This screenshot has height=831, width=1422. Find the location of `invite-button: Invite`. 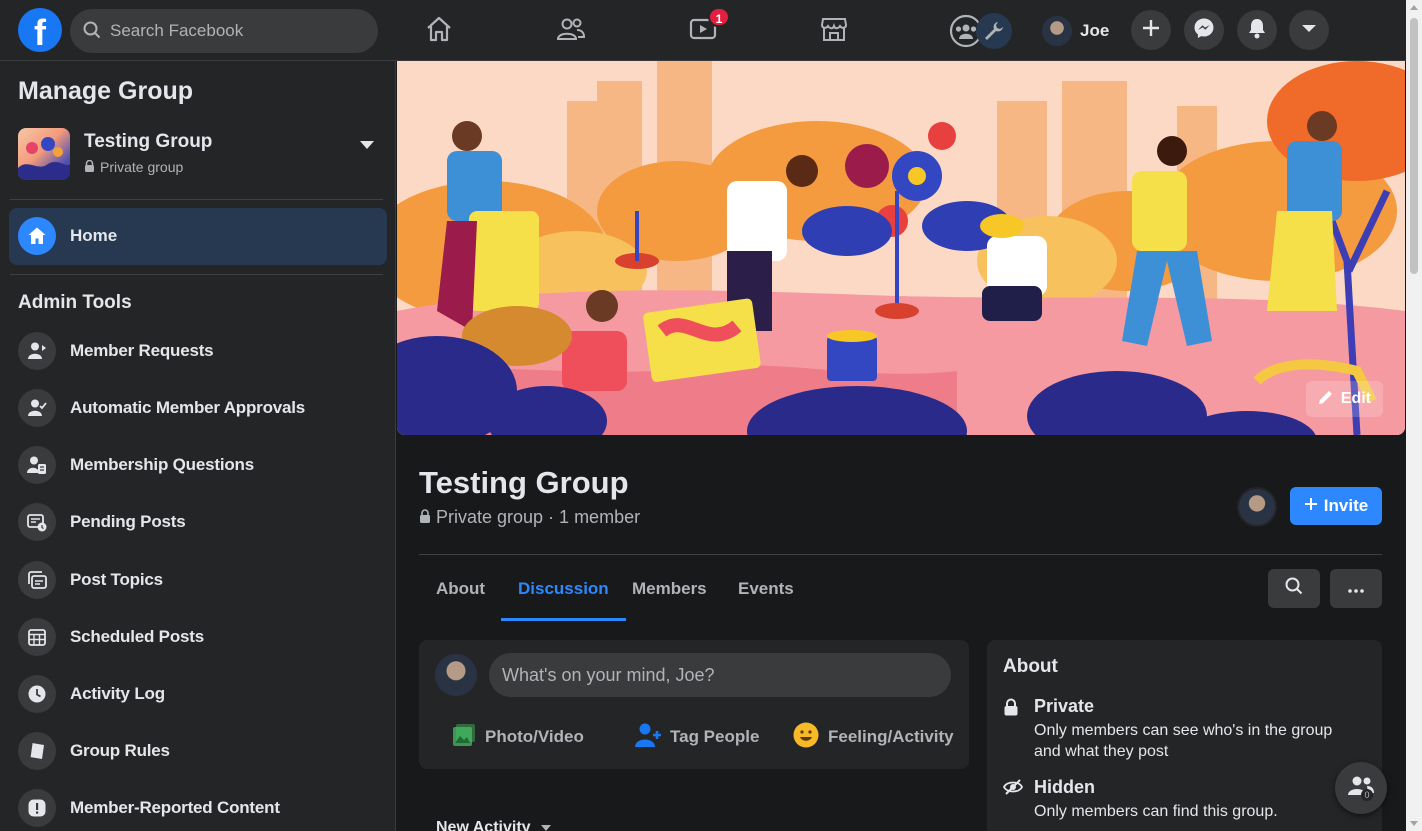

invite-button: Invite is located at coordinates (1336, 506).